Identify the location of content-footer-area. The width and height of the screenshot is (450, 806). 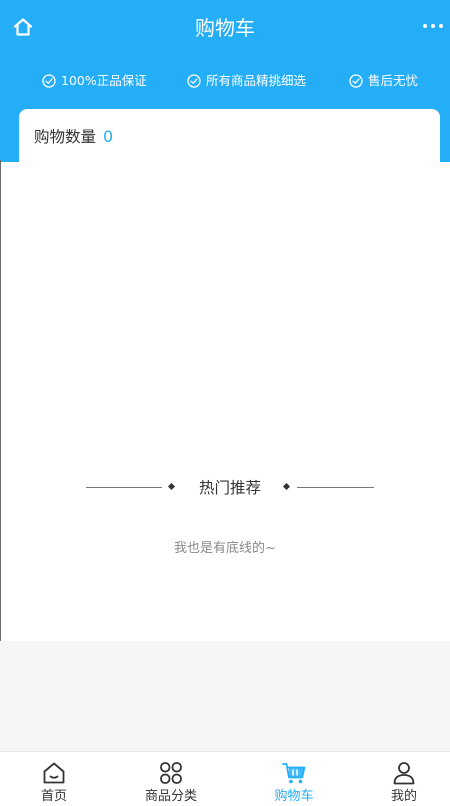
(225, 696).